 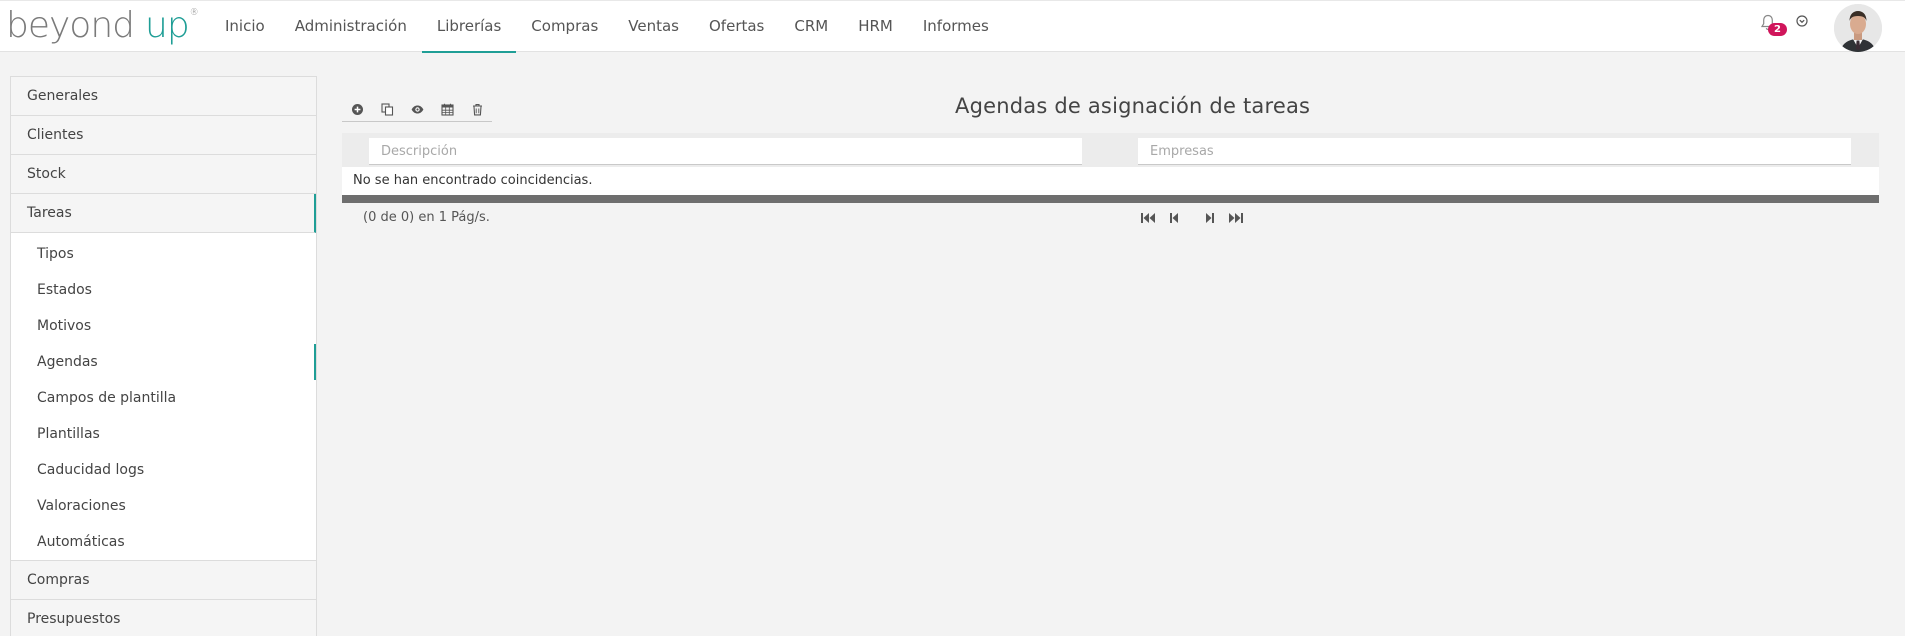 I want to click on first-page-button, so click(x=1148, y=218).